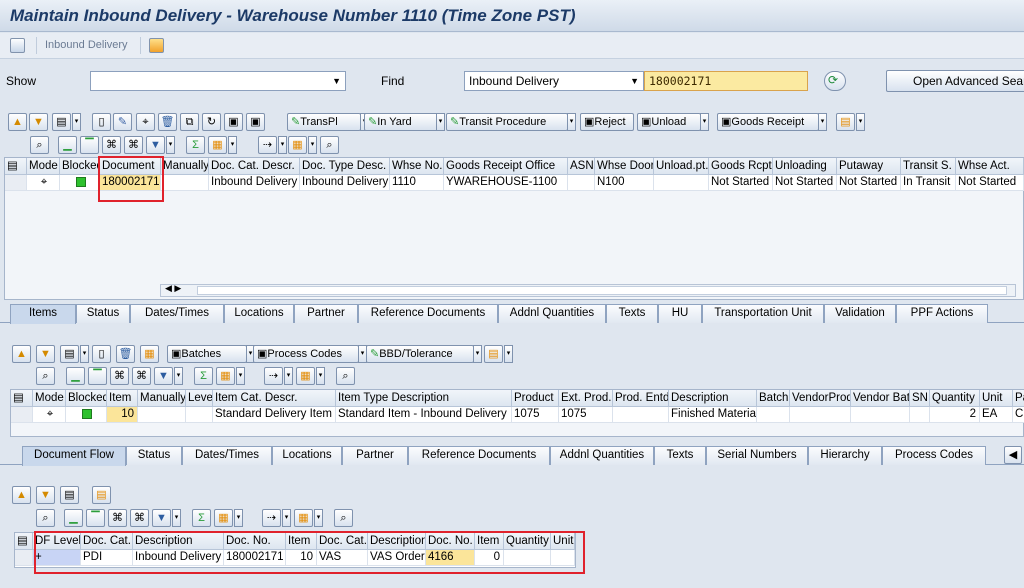  I want to click on items-layout-icon: ▤, so click(69, 354).